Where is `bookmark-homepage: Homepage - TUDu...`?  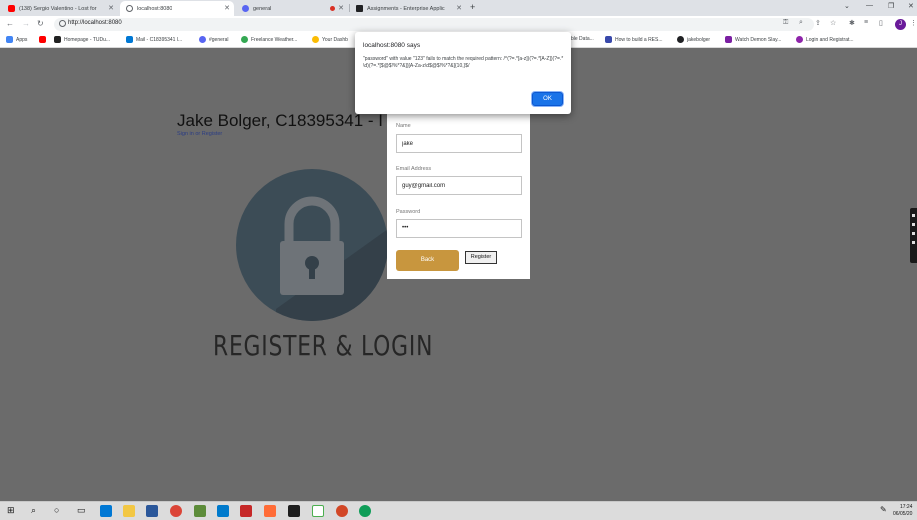 bookmark-homepage: Homepage - TUDu... is located at coordinates (82, 39).